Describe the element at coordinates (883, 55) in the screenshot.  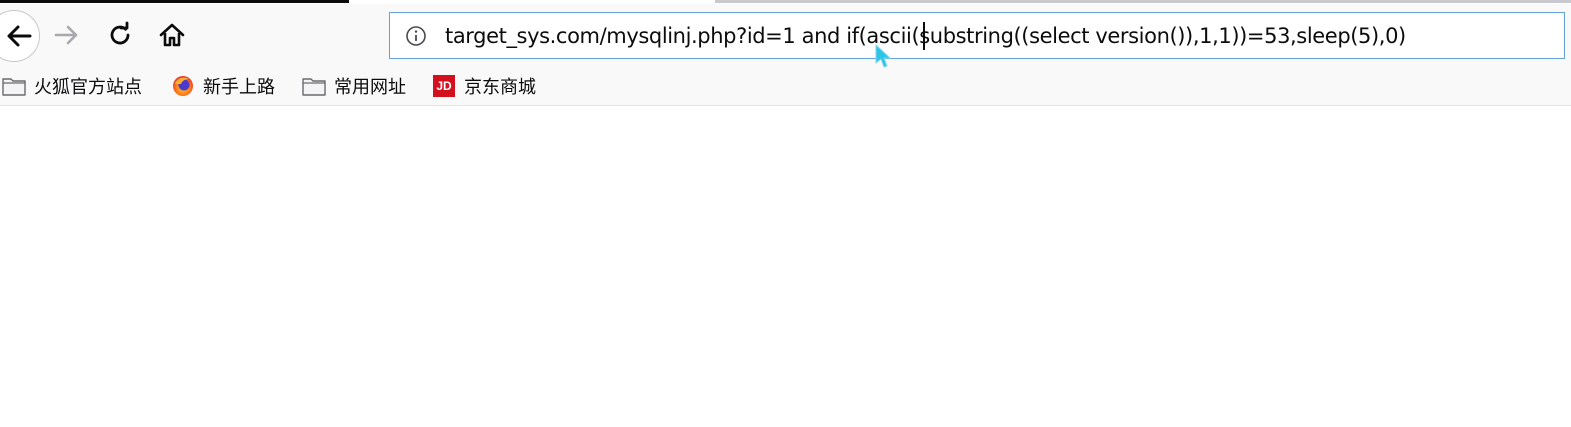
I see `mouse-pointer-icon` at that location.